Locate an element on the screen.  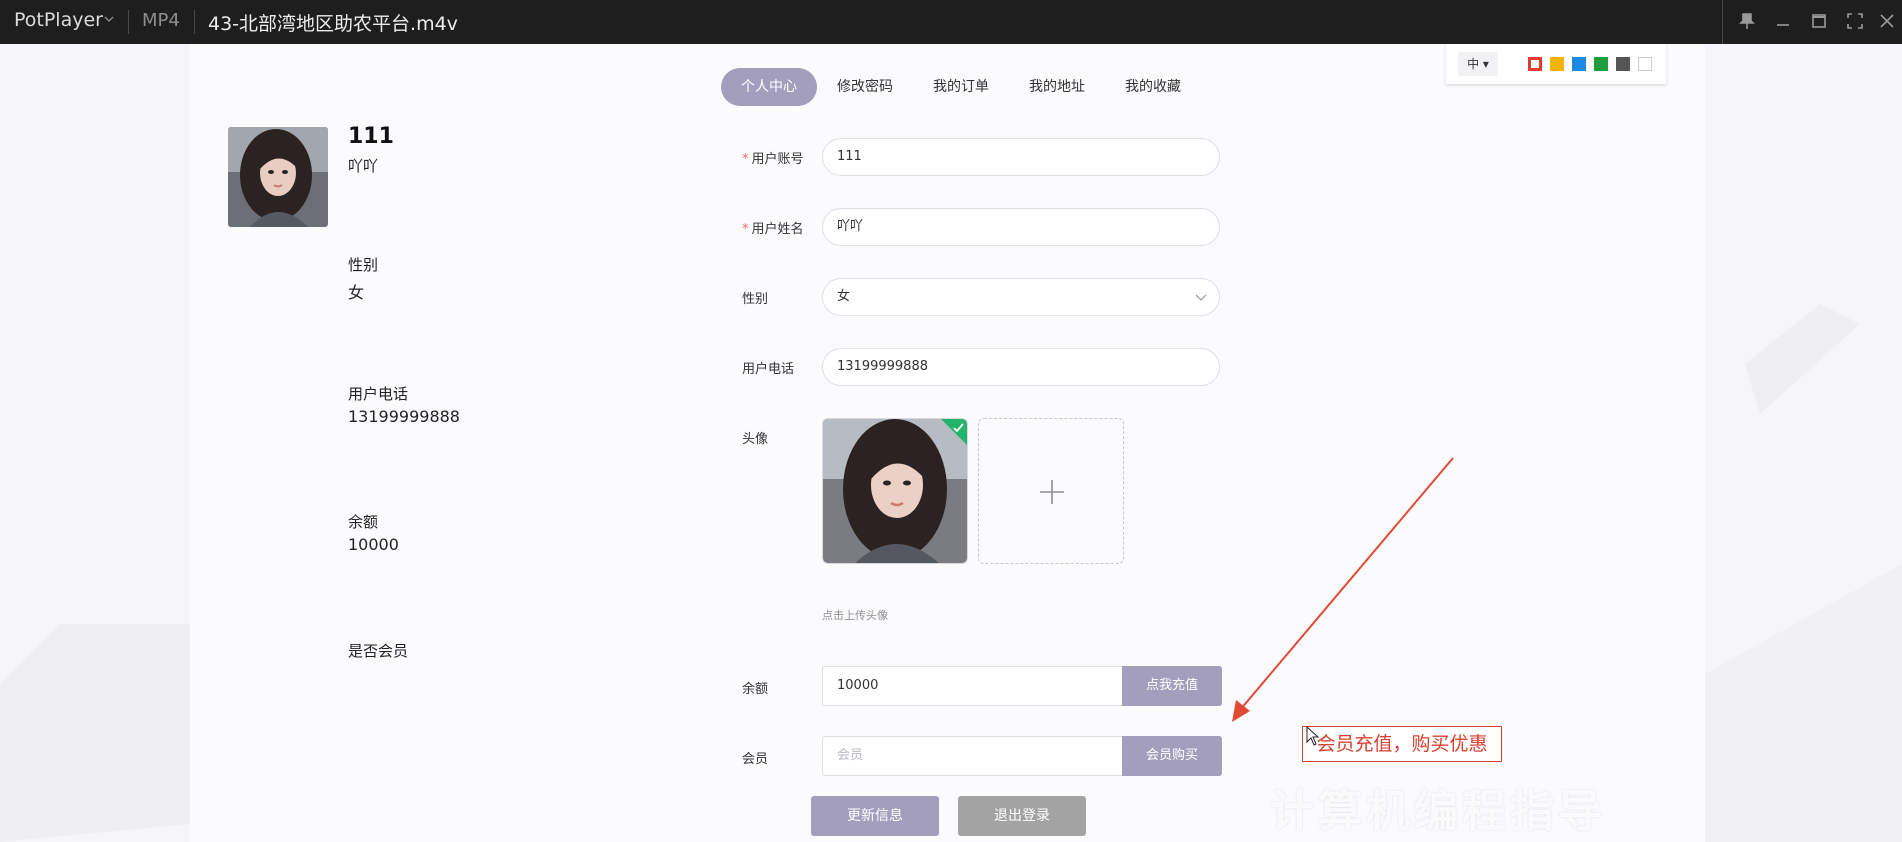
balance-label: 余额 is located at coordinates (755, 689).